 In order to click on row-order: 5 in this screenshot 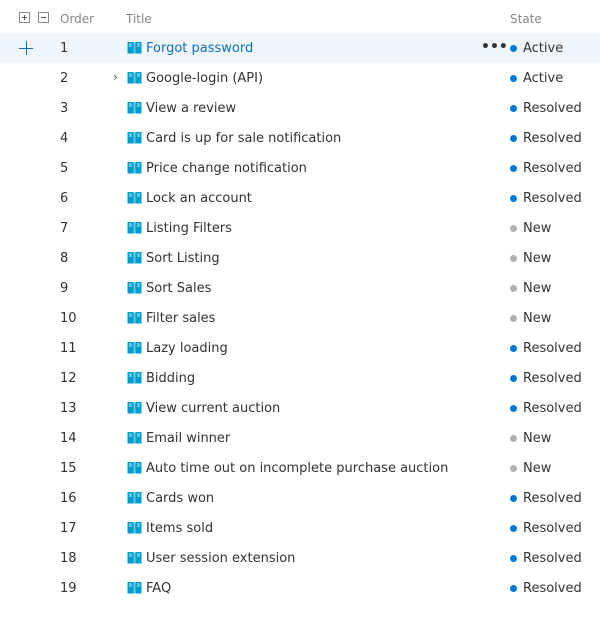, I will do `click(64, 168)`.